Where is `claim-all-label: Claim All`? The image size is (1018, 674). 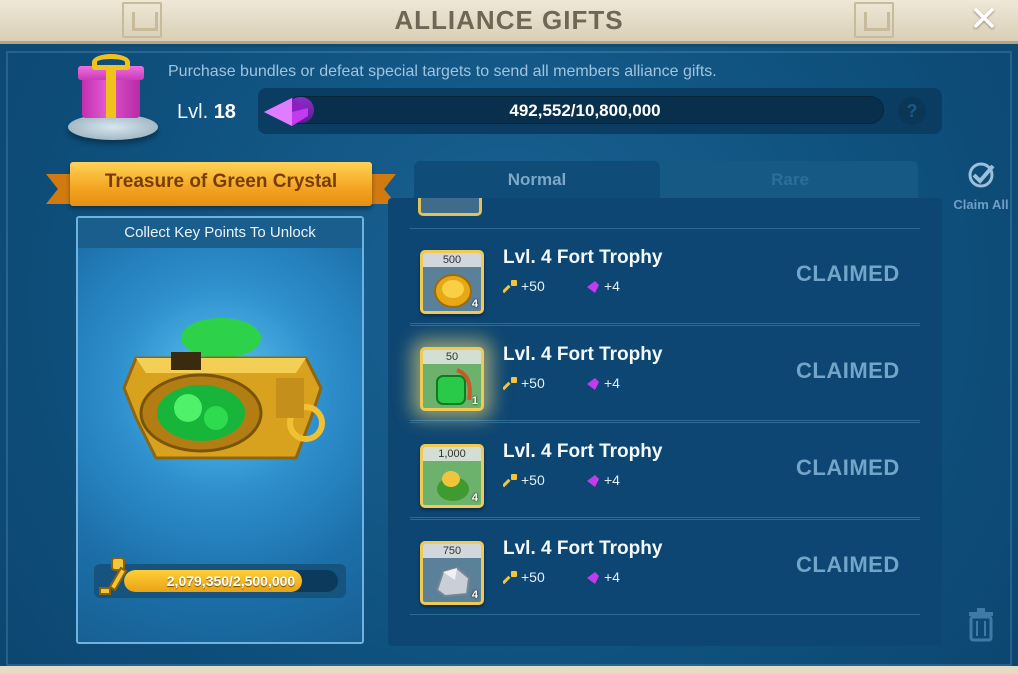
claim-all-label: Claim All is located at coordinates (981, 204).